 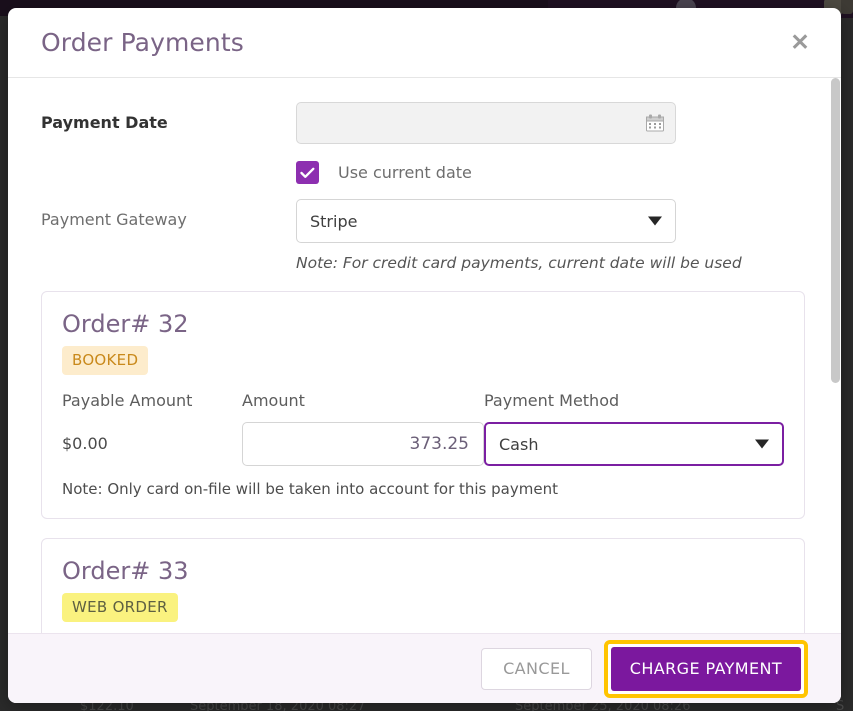 I want to click on calendar-icon, so click(x=655, y=123).